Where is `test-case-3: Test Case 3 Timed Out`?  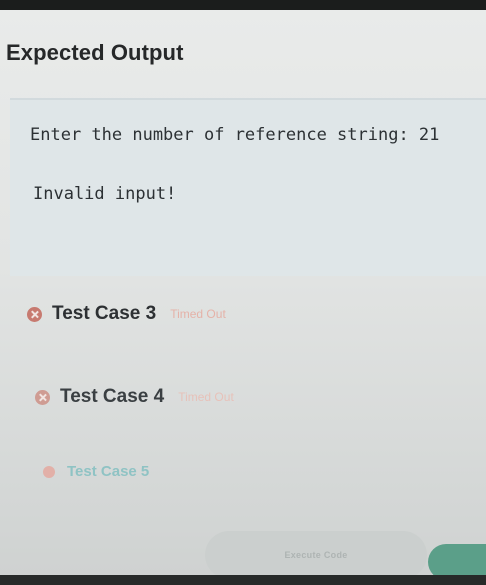 test-case-3: Test Case 3 Timed Out is located at coordinates (126, 314).